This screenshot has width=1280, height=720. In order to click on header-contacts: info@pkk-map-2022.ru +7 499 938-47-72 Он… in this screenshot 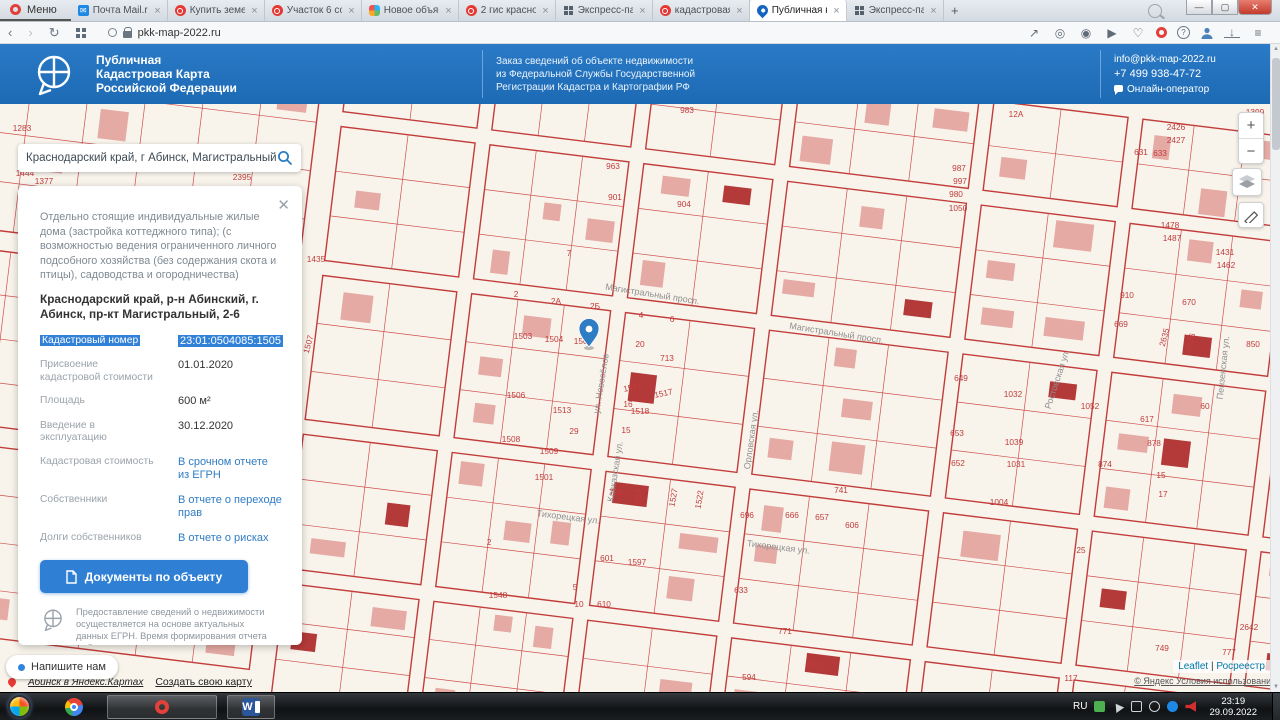, I will do `click(1165, 74)`.